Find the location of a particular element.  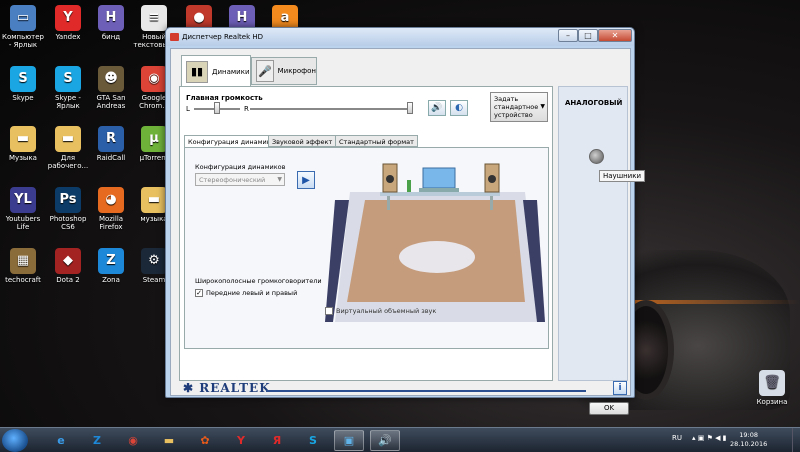

tab-speakers: ▮▮ Динамики is located at coordinates (216, 71).